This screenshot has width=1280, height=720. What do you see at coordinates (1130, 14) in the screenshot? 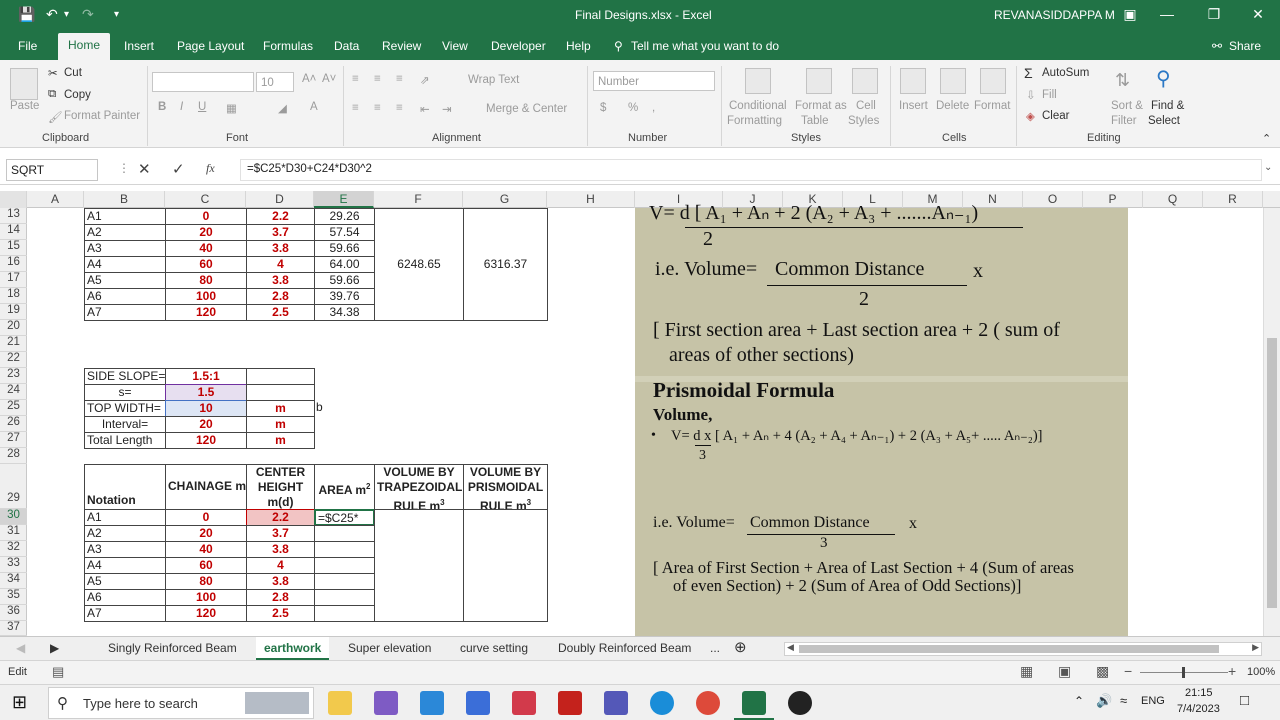
I see `ribbon-display-icon: ▣` at bounding box center [1130, 14].